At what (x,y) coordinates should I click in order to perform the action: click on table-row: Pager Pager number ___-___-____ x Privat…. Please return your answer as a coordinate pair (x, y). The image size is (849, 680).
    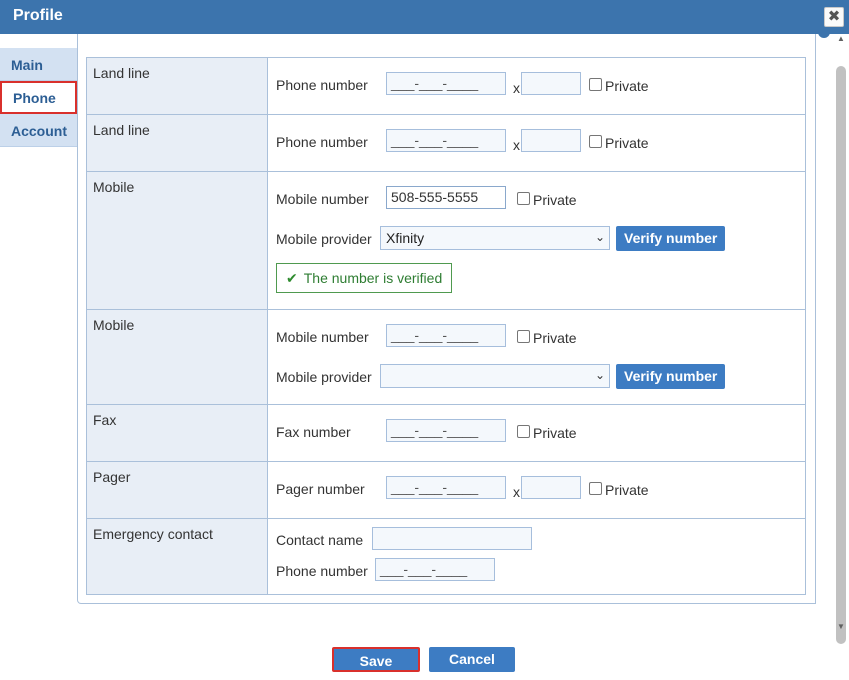
    Looking at the image, I should click on (446, 490).